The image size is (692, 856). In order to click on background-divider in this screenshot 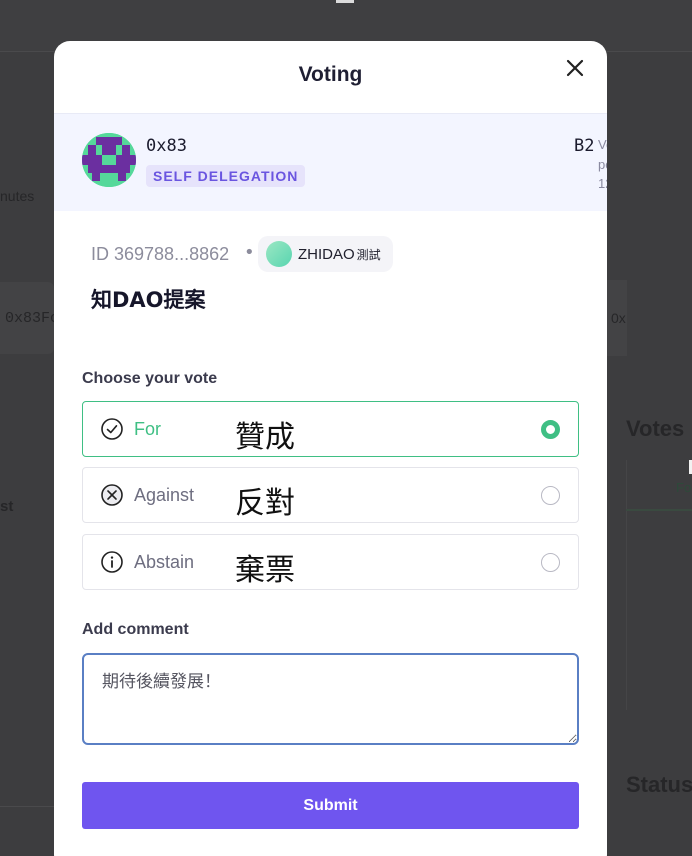, I will do `click(27, 806)`.